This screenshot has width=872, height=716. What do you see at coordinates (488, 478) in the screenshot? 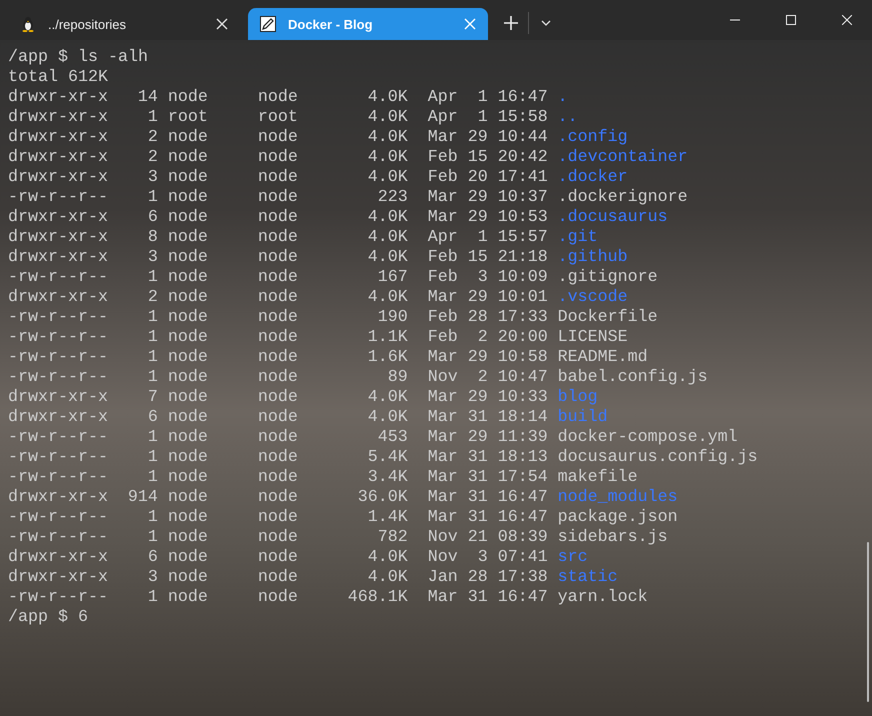
I see `date-text: Mar 31 17:54` at bounding box center [488, 478].